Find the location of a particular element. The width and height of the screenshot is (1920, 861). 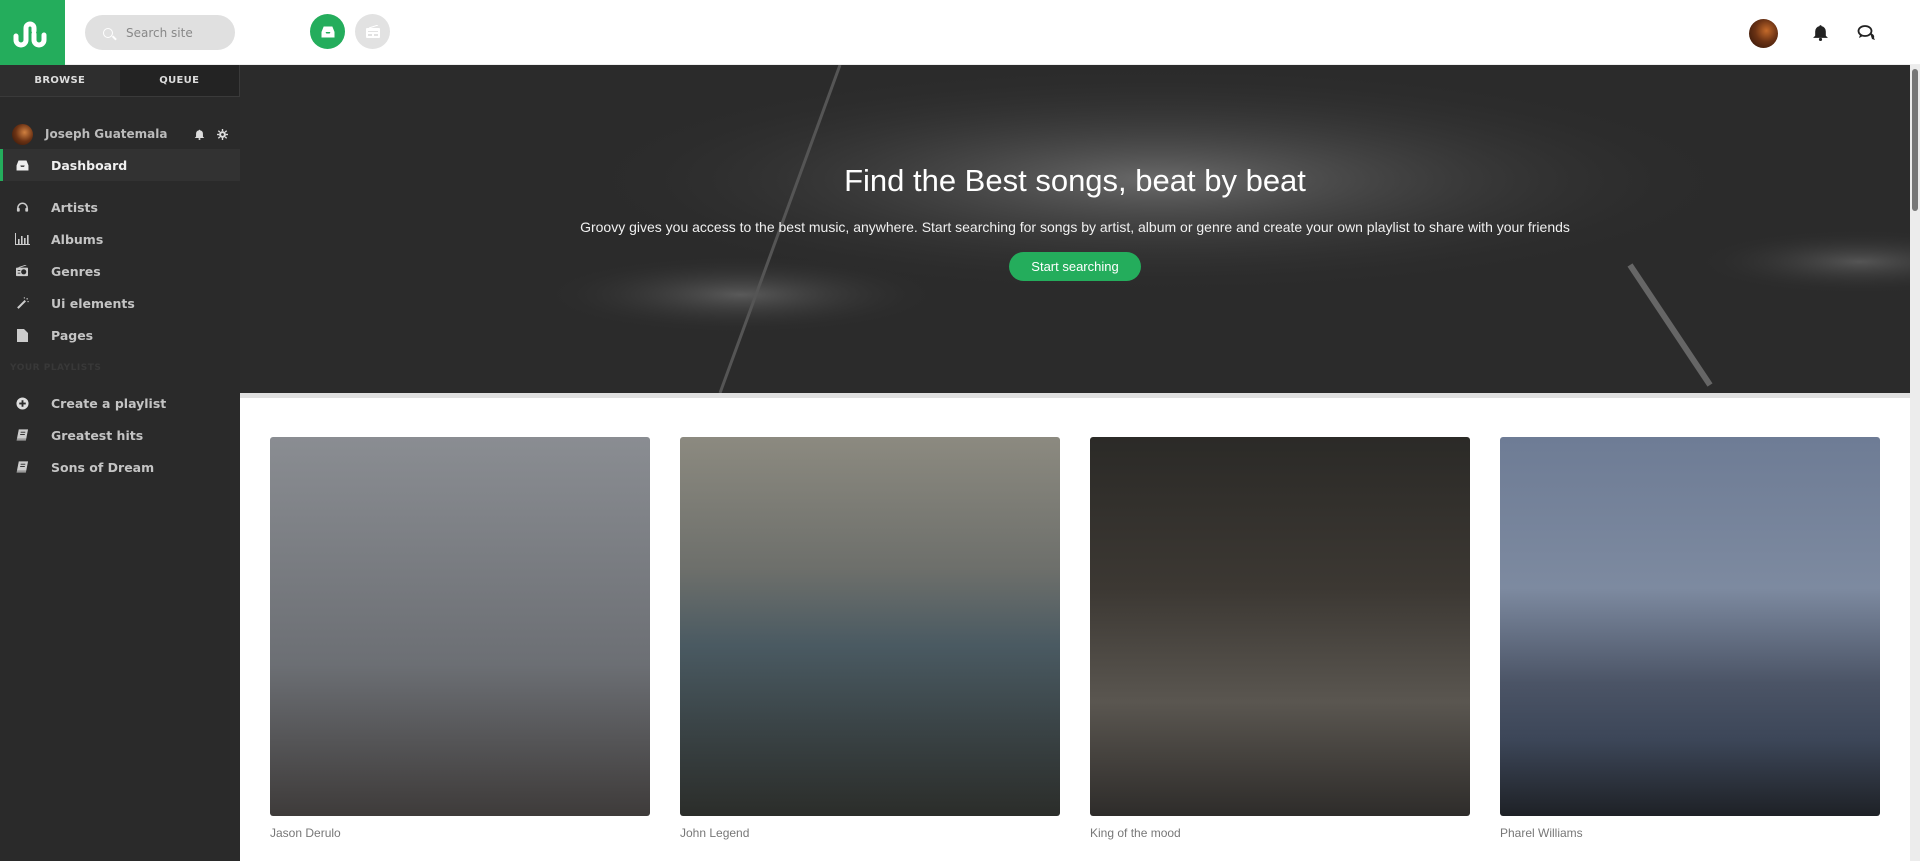

logo is located at coordinates (32, 32).